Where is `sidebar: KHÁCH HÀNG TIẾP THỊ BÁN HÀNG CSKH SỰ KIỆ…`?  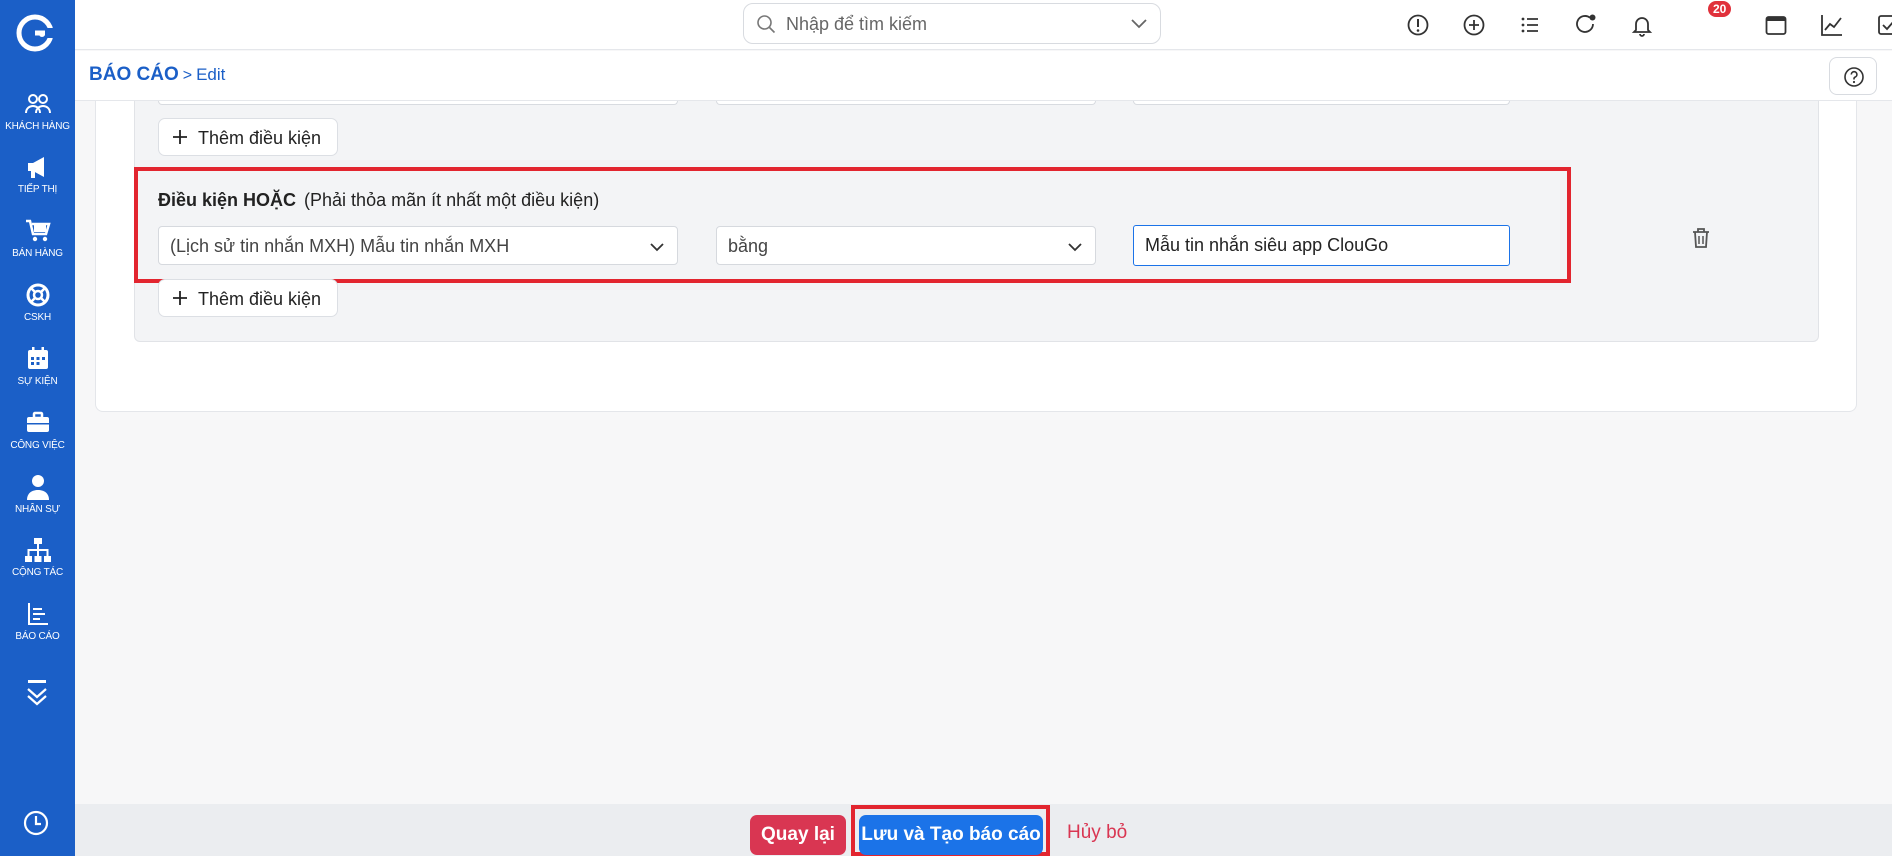 sidebar: KHÁCH HÀNG TIẾP THỊ BÁN HÀNG CSKH SỰ KIỆ… is located at coordinates (37, 428).